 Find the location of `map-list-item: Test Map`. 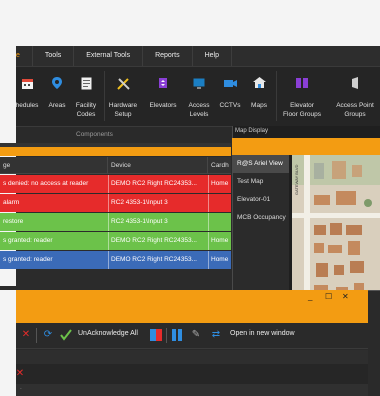

map-list-item: Test Map is located at coordinates (261, 182).